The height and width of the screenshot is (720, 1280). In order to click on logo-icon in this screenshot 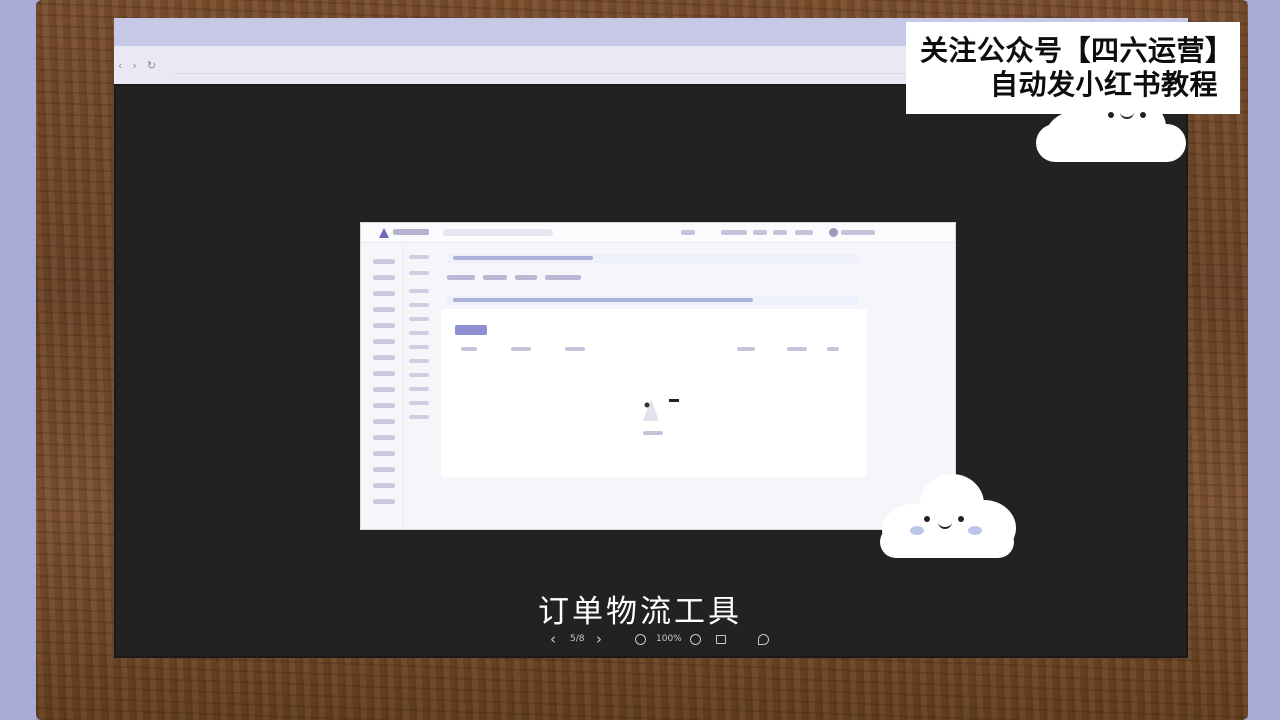, I will do `click(384, 233)`.